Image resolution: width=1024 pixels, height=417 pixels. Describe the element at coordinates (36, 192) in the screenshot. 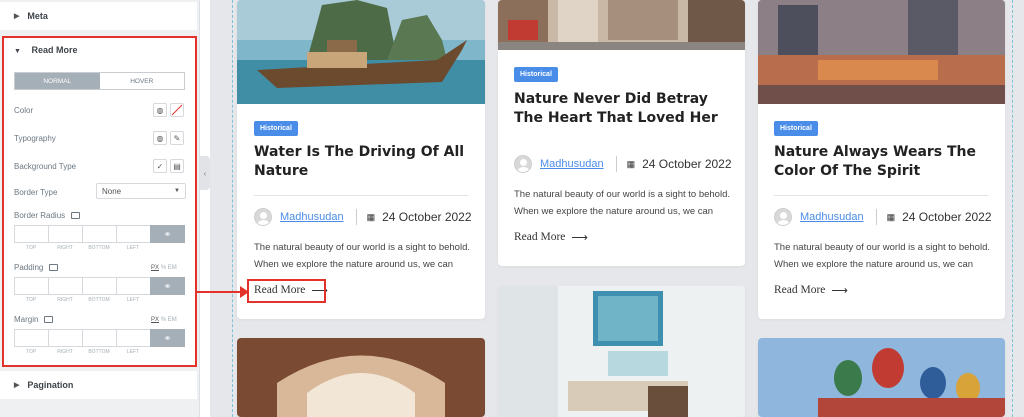

I see `border-type-label: Border Type` at that location.